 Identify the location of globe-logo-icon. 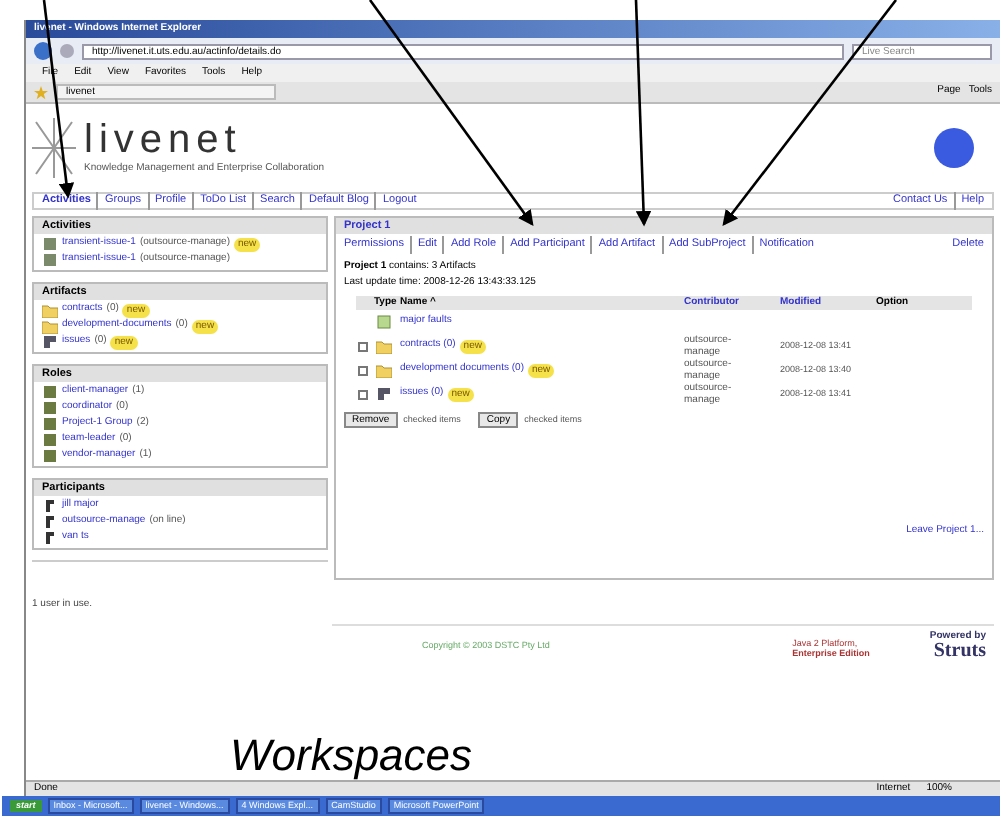
(954, 148).